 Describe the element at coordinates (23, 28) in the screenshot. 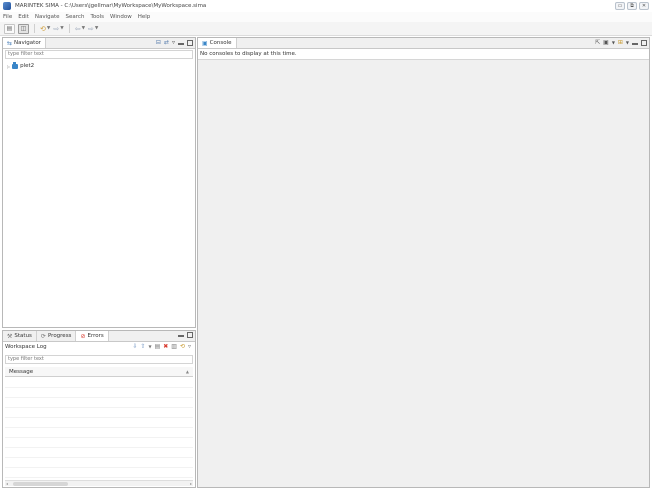

I see `perspective-icon: ◫` at that location.